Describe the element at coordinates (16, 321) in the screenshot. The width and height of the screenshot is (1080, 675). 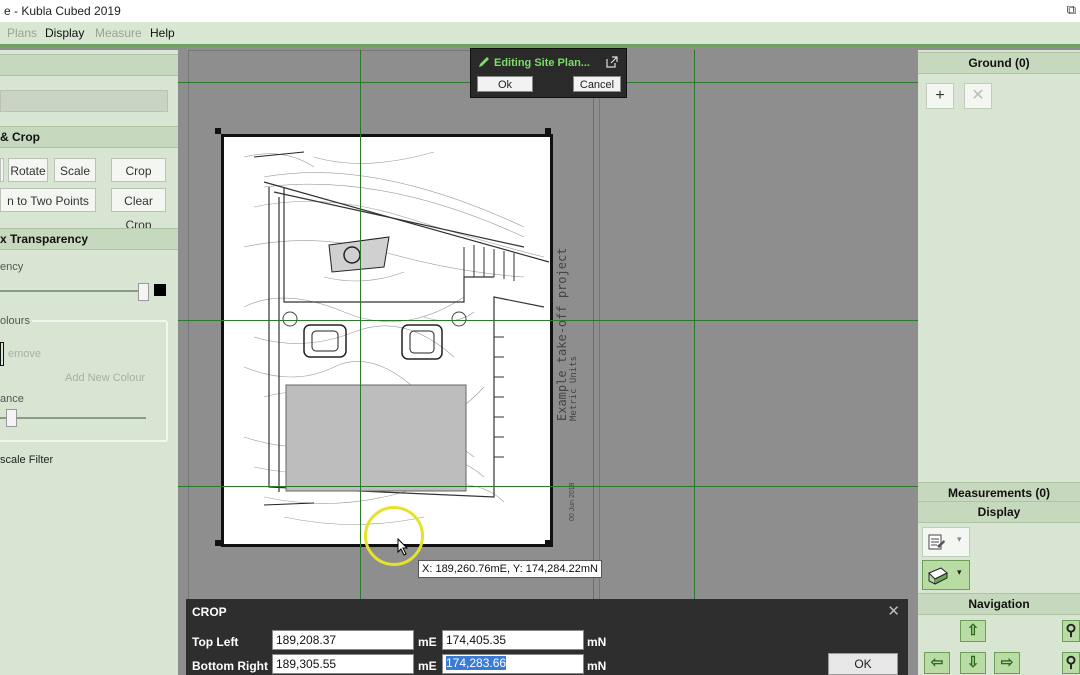
I see `colours-label: olours` at that location.